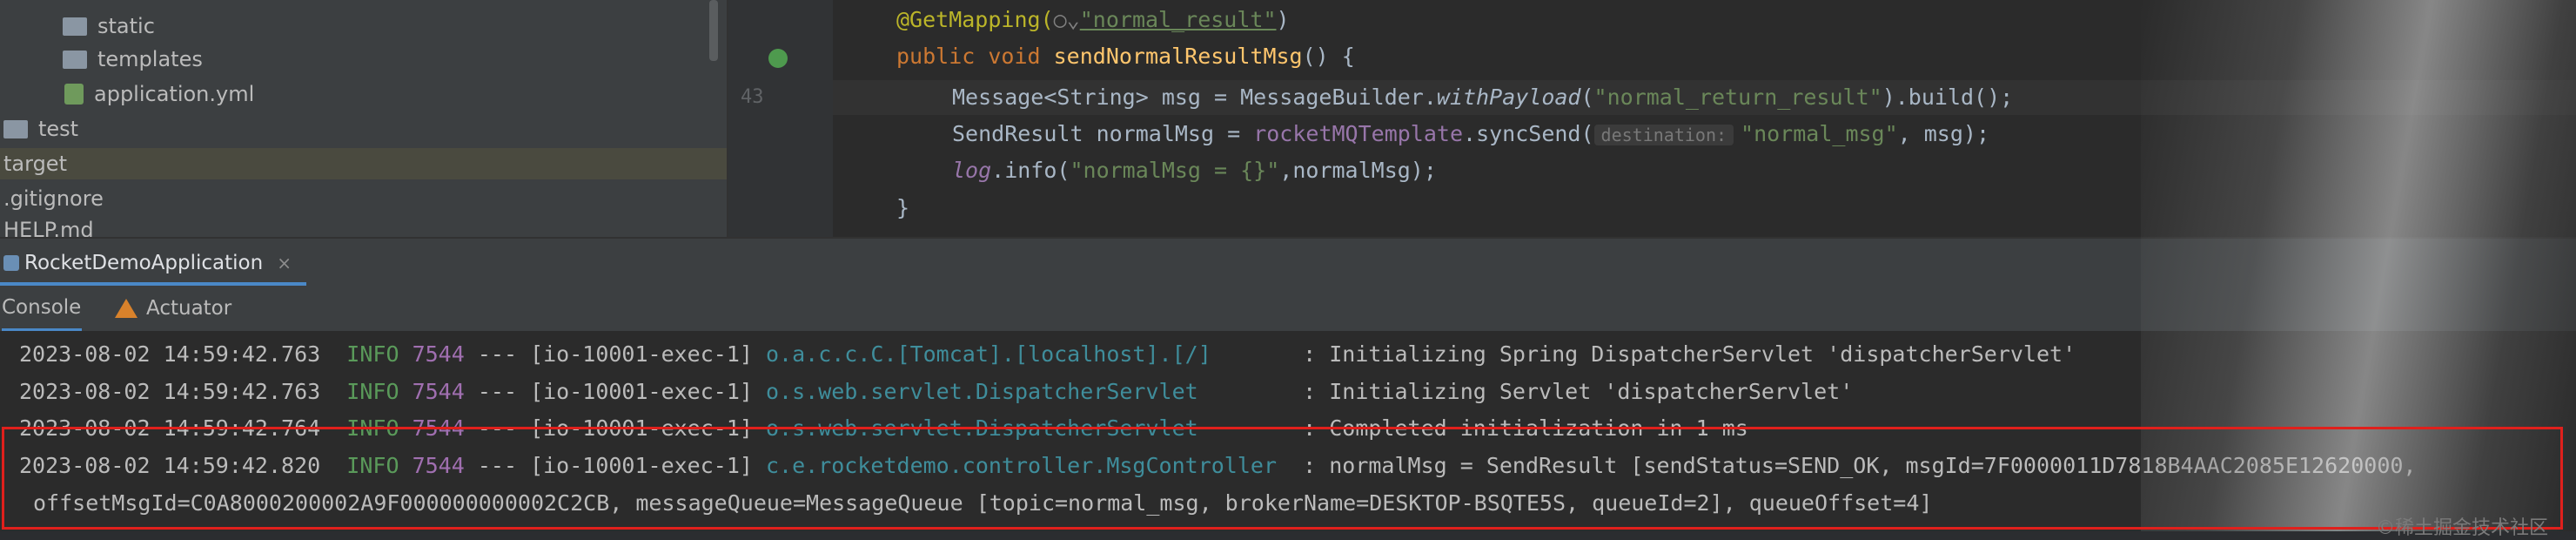 The width and height of the screenshot is (2576, 540). Describe the element at coordinates (1664, 135) in the screenshot. I see `parameter-hint: destination:` at that location.